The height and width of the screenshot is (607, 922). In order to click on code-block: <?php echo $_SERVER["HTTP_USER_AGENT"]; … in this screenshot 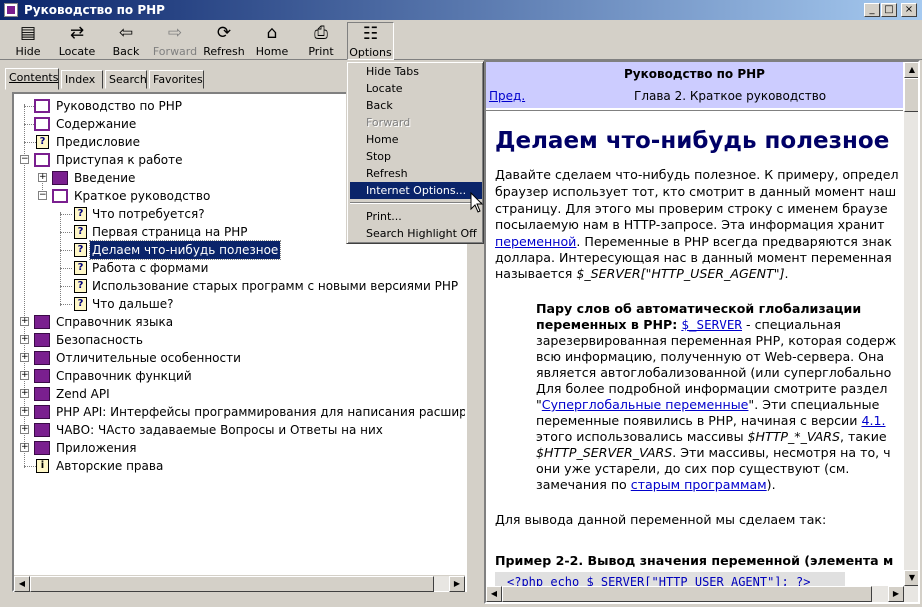, I will do `click(670, 579)`.